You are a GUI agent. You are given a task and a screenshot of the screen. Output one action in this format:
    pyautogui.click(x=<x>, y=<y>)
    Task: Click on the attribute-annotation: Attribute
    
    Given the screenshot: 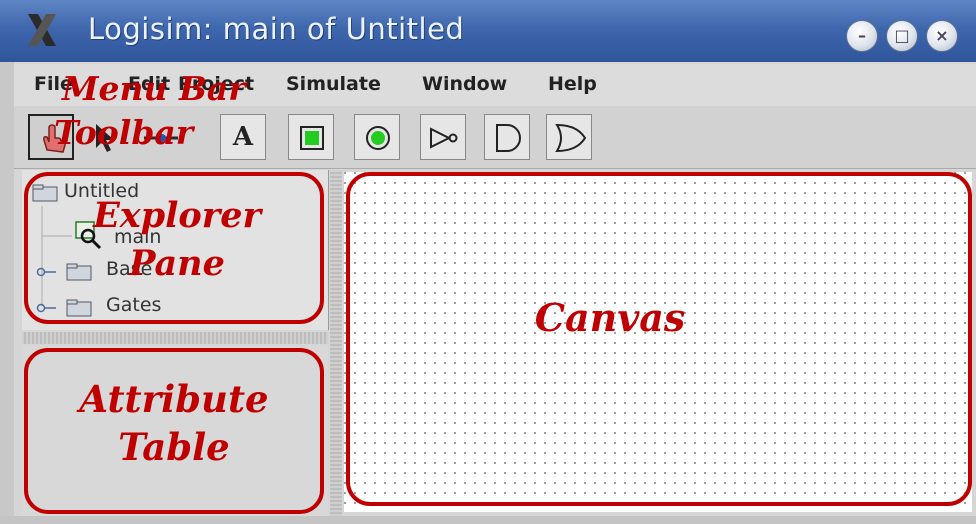 What is the action you would take?
    pyautogui.click(x=174, y=399)
    